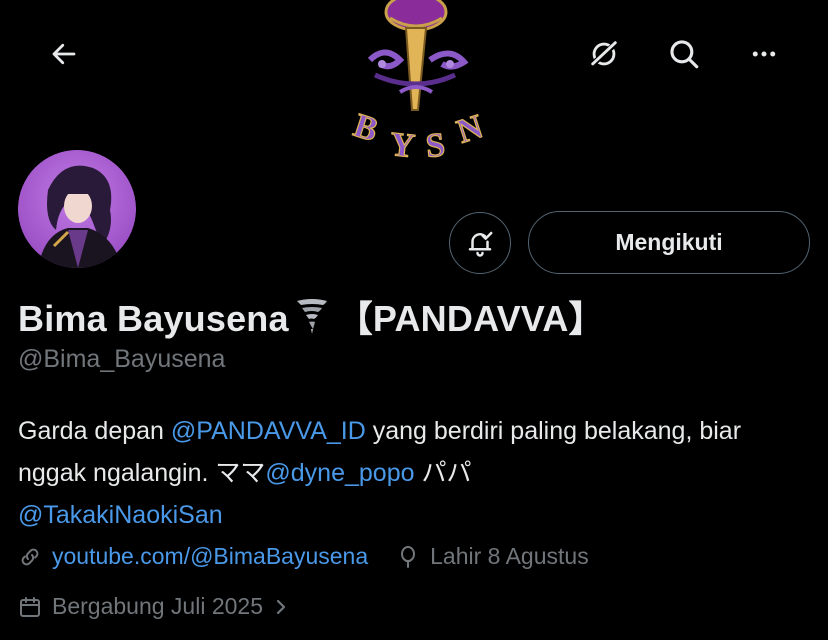  I want to click on logo-letter-n: N, so click(470, 129).